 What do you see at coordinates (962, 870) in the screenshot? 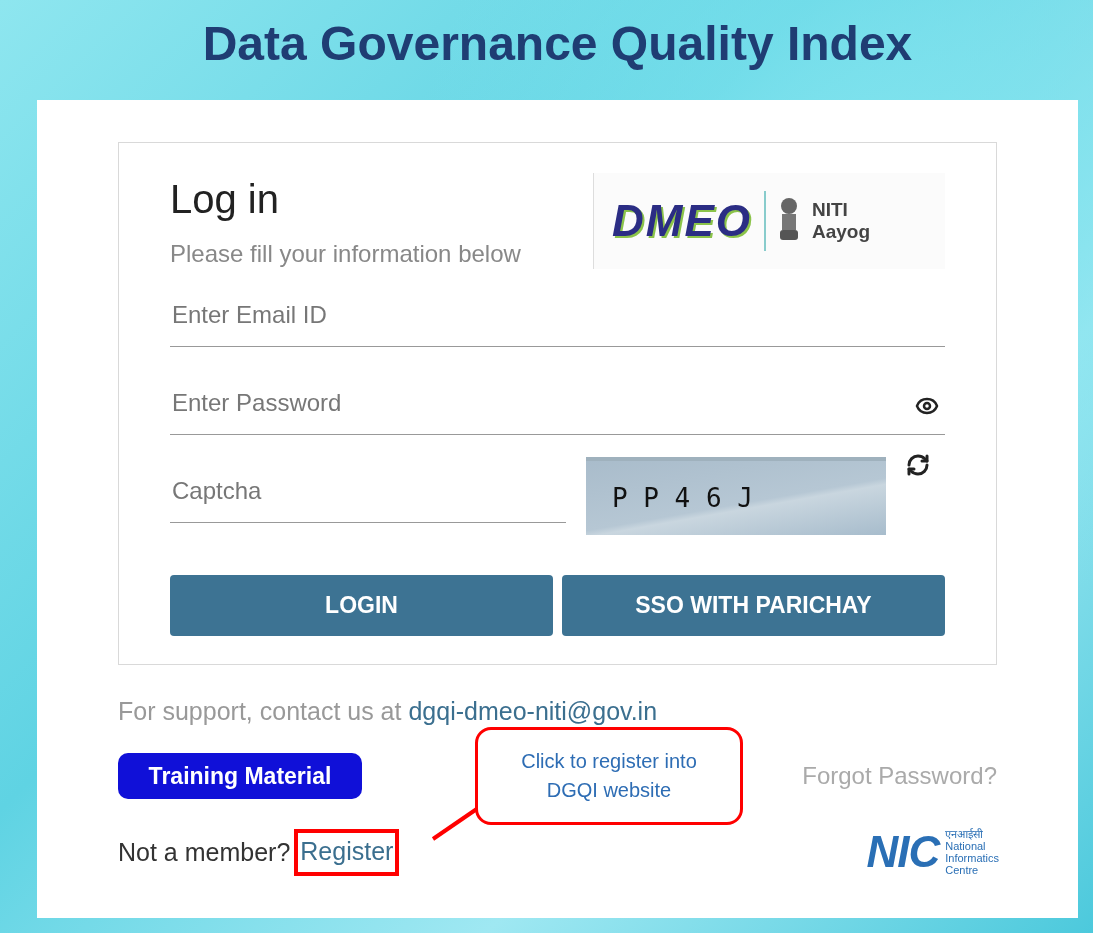
I see `nic-logo-text: Centre` at bounding box center [962, 870].